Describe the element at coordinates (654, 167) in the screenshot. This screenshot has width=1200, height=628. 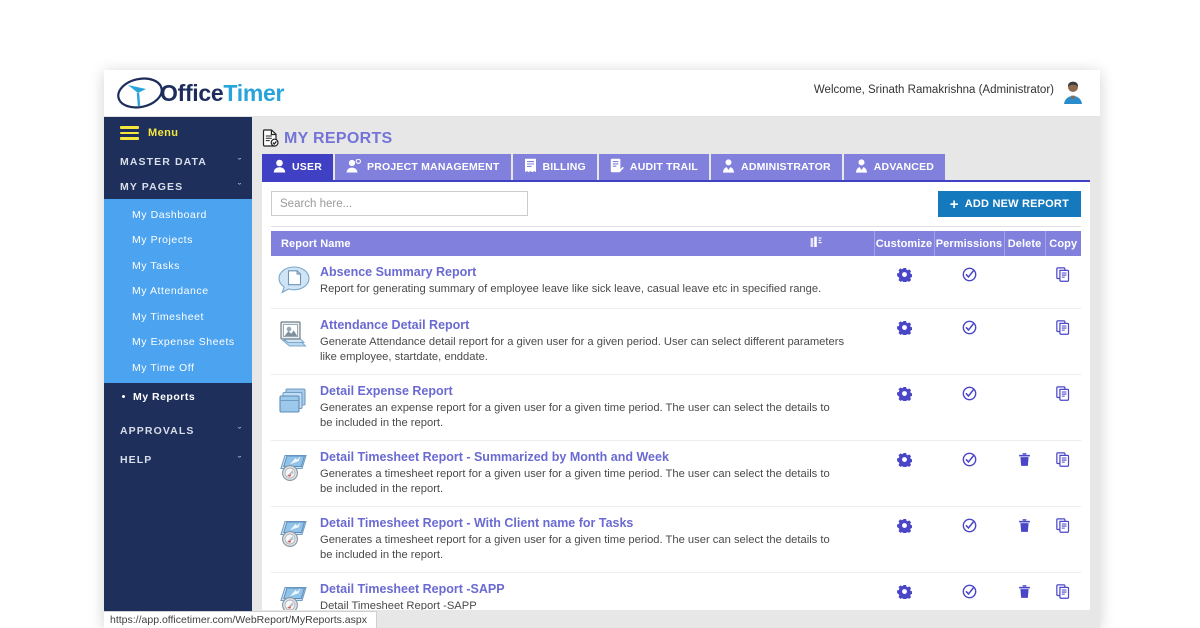
I see `tab-audit-trail: AUDIT TRAIL` at that location.